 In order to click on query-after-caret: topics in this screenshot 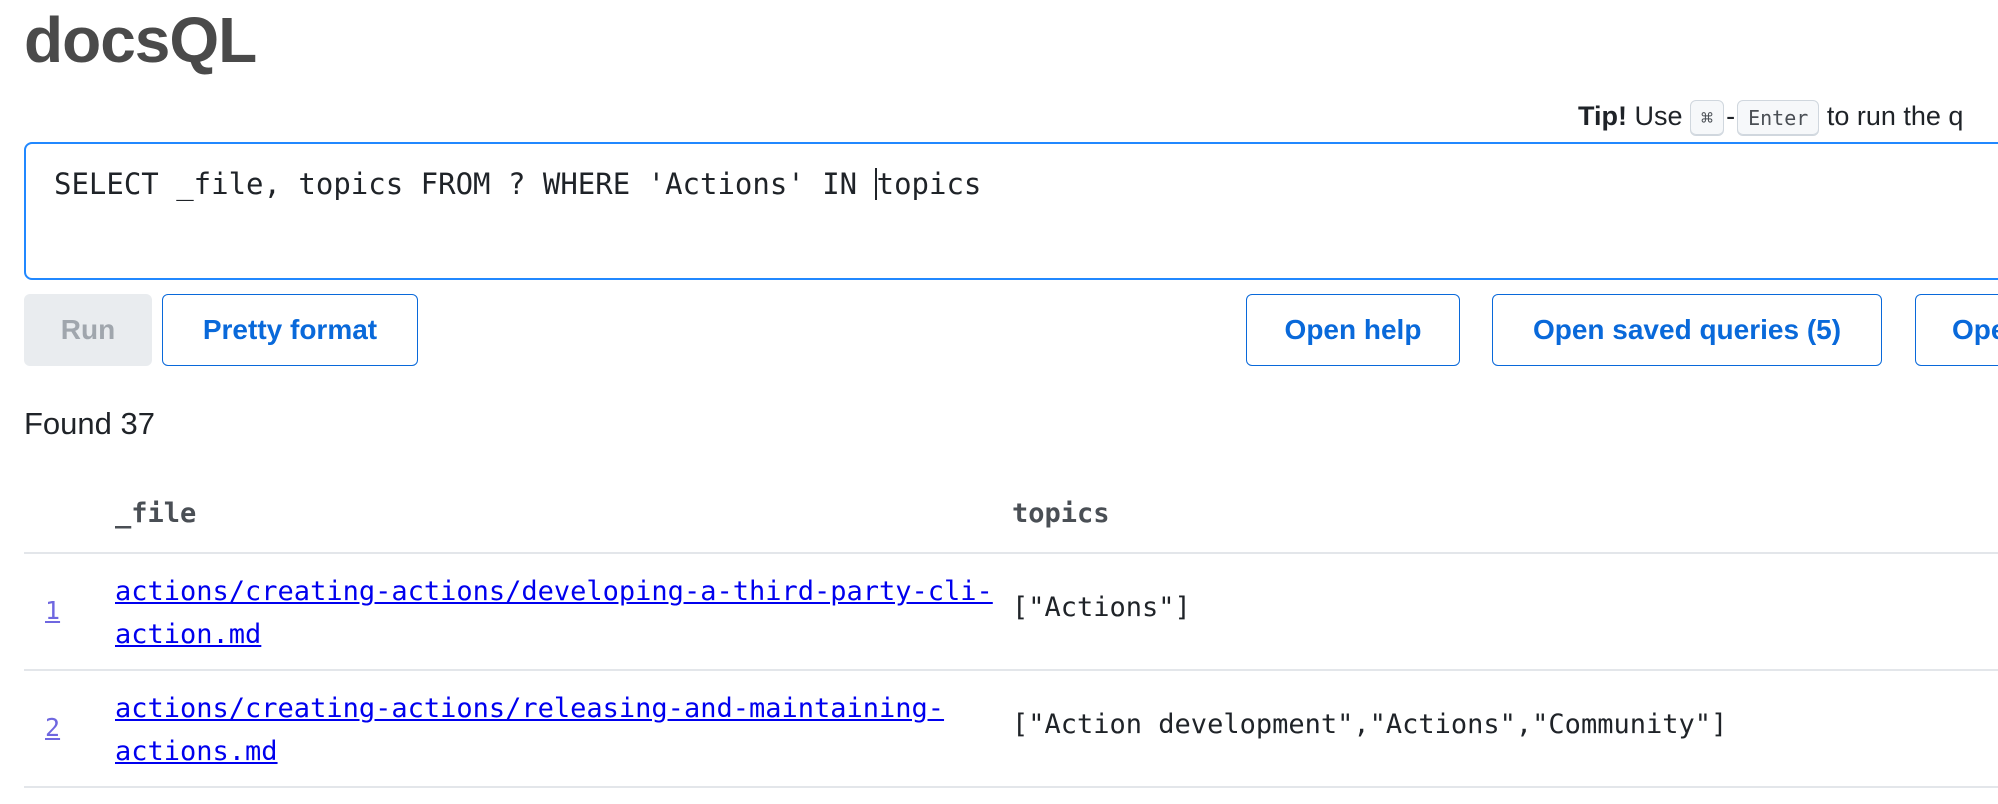, I will do `click(929, 184)`.